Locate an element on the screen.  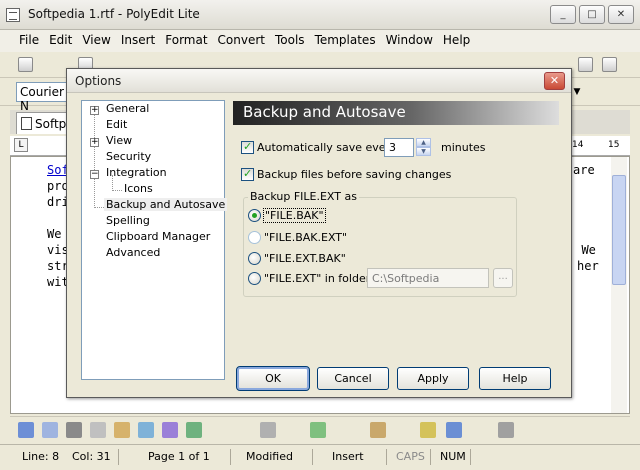
radio-file-ext-bak-label: "FILE.EXT.BAK" is located at coordinates (305, 258).